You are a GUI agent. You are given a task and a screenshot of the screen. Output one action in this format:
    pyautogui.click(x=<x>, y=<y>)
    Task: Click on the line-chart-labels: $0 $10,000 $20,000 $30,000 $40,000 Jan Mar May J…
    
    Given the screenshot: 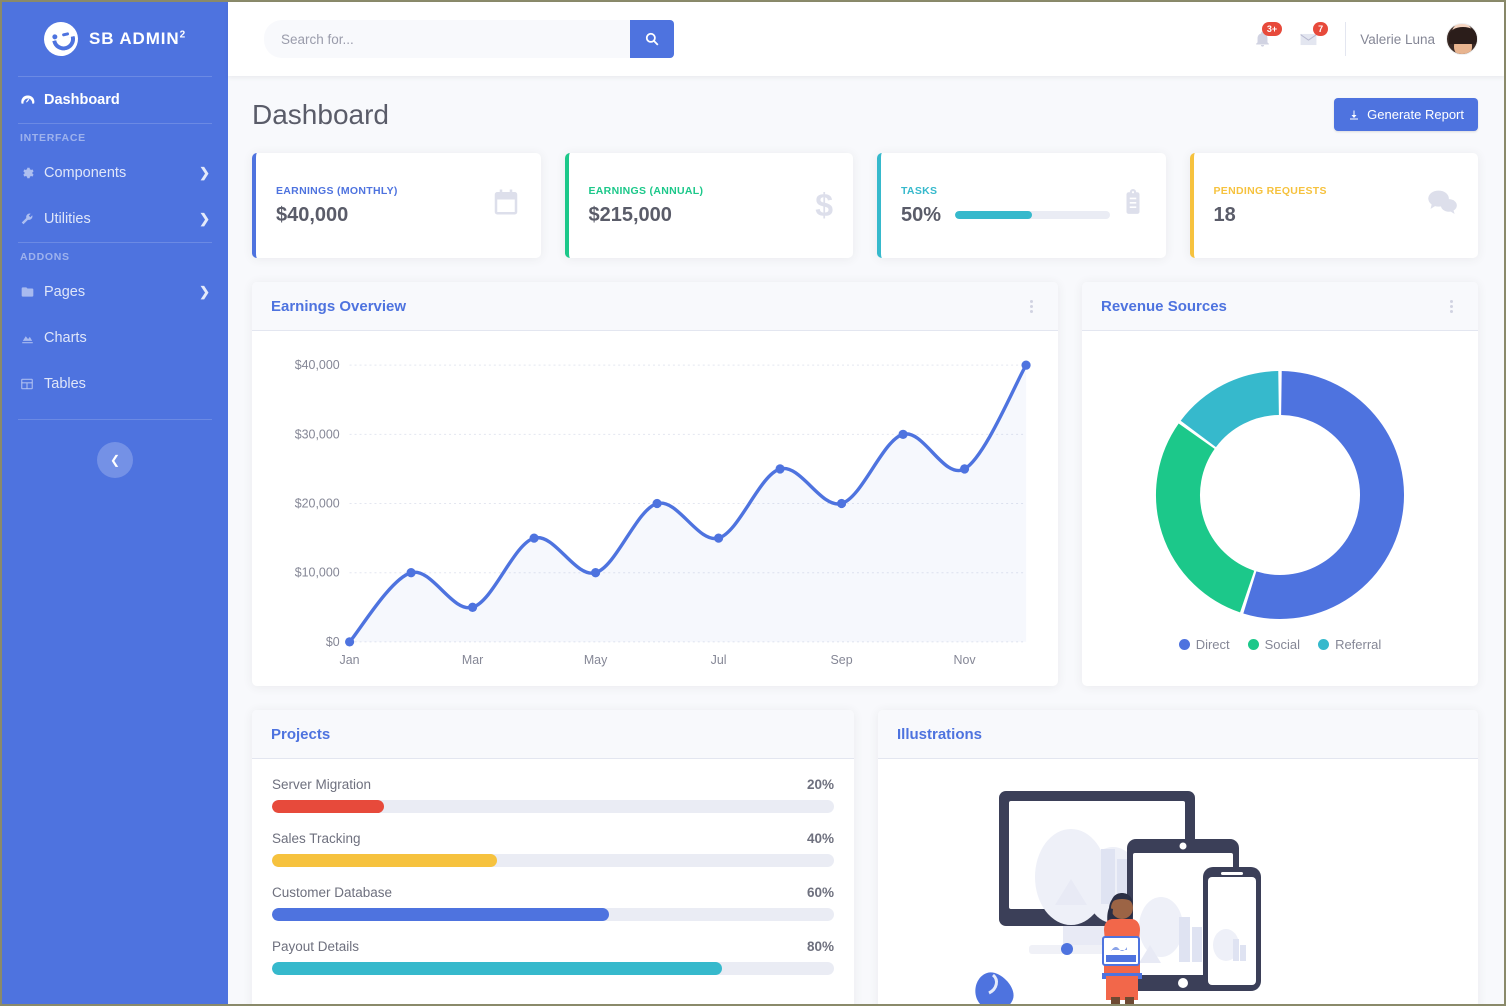 What is the action you would take?
    pyautogui.click(x=636, y=512)
    